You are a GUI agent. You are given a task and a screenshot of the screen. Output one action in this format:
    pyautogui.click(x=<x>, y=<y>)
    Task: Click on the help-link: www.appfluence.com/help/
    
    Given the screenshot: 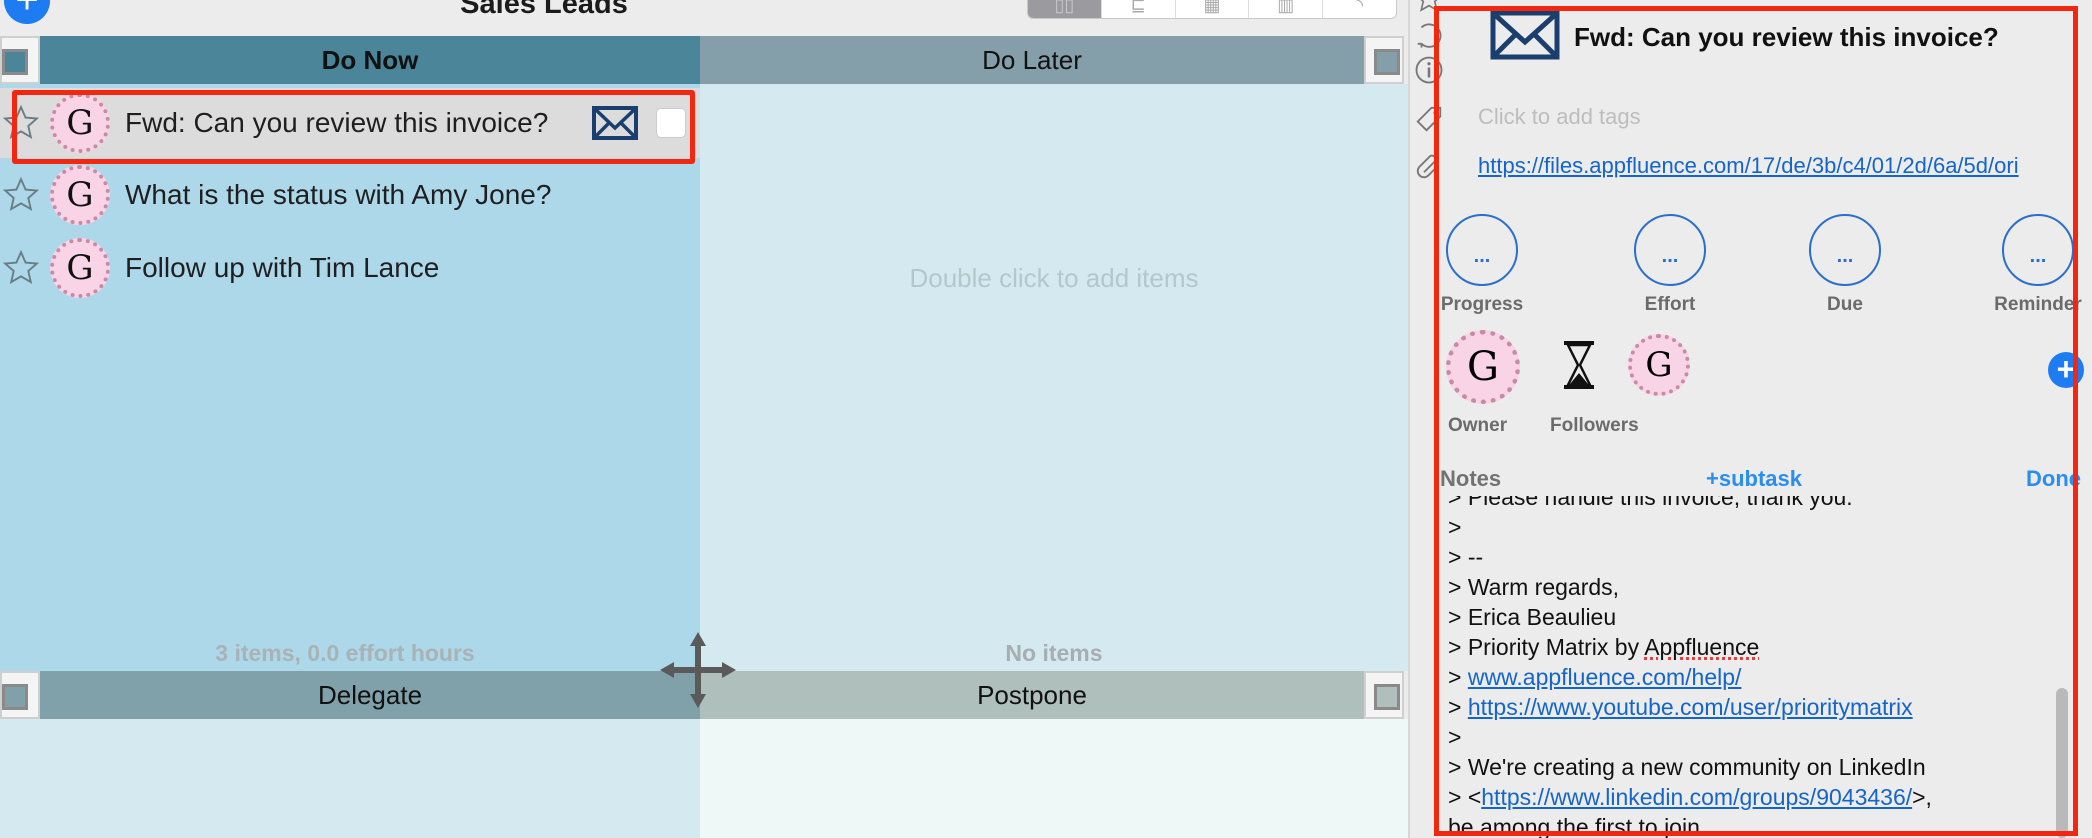 What is the action you would take?
    pyautogui.click(x=1605, y=677)
    